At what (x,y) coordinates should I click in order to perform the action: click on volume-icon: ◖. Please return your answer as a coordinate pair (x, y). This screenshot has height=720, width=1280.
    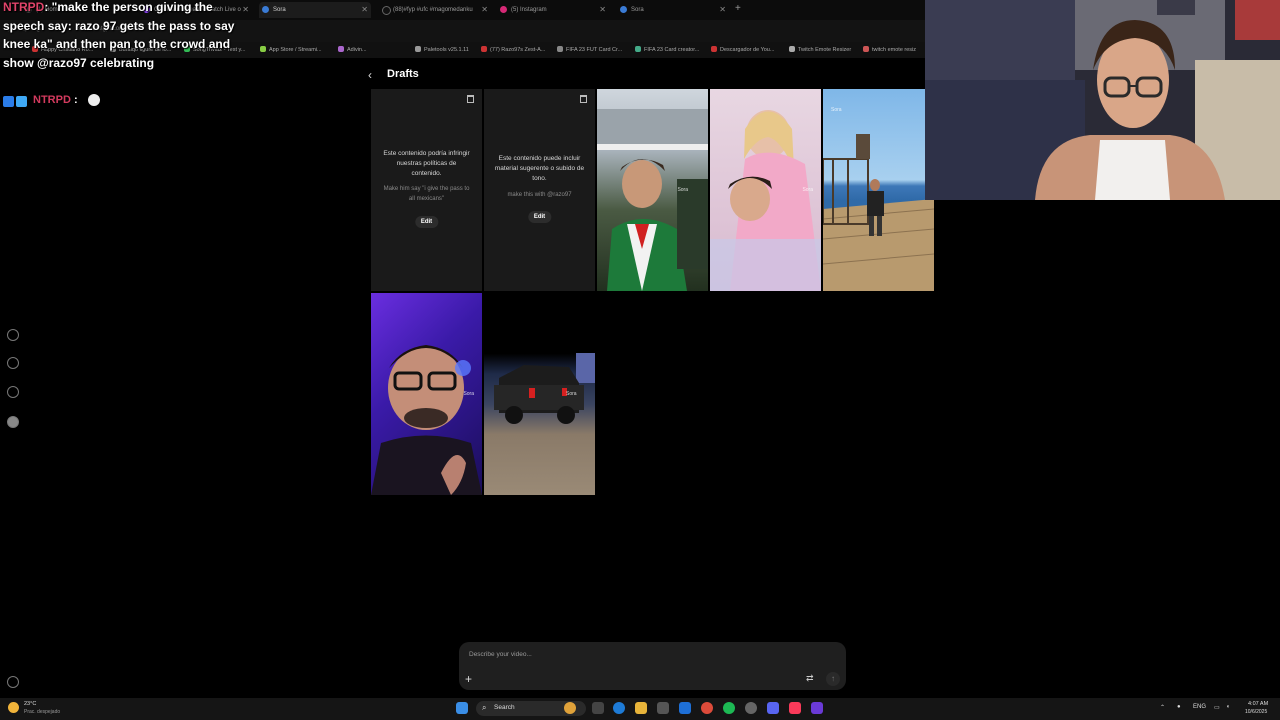
    Looking at the image, I should click on (1228, 707).